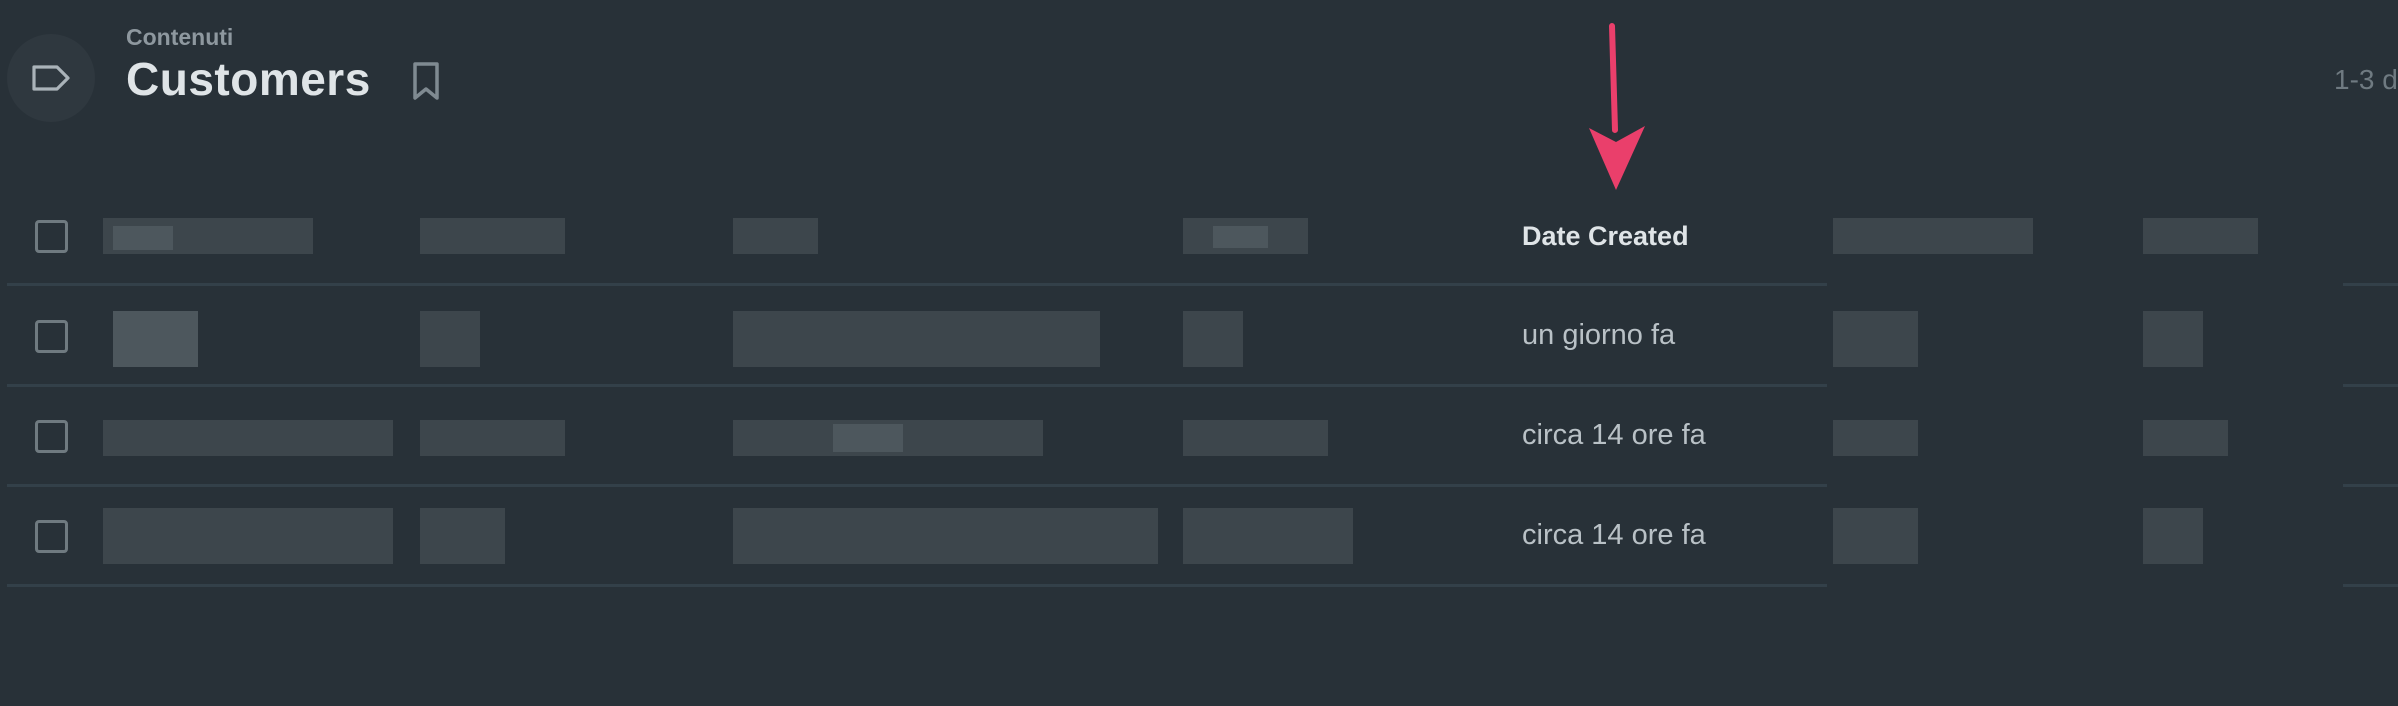 This screenshot has width=2398, height=706. I want to click on bookmark-button, so click(426, 81).